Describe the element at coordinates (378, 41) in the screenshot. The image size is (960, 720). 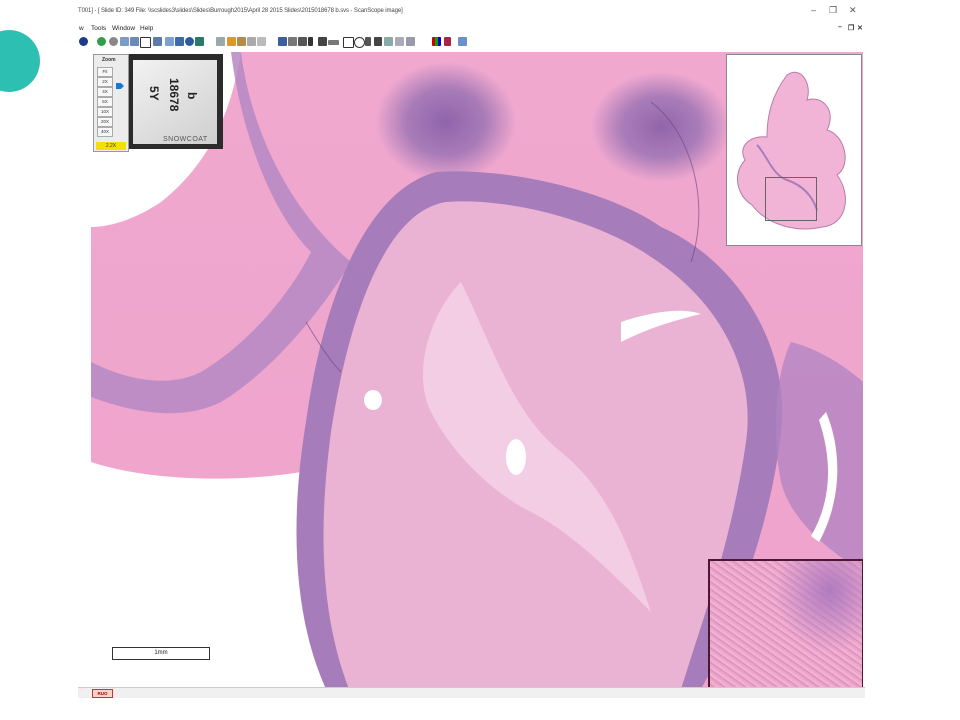
I see `hash-tool-icon` at that location.